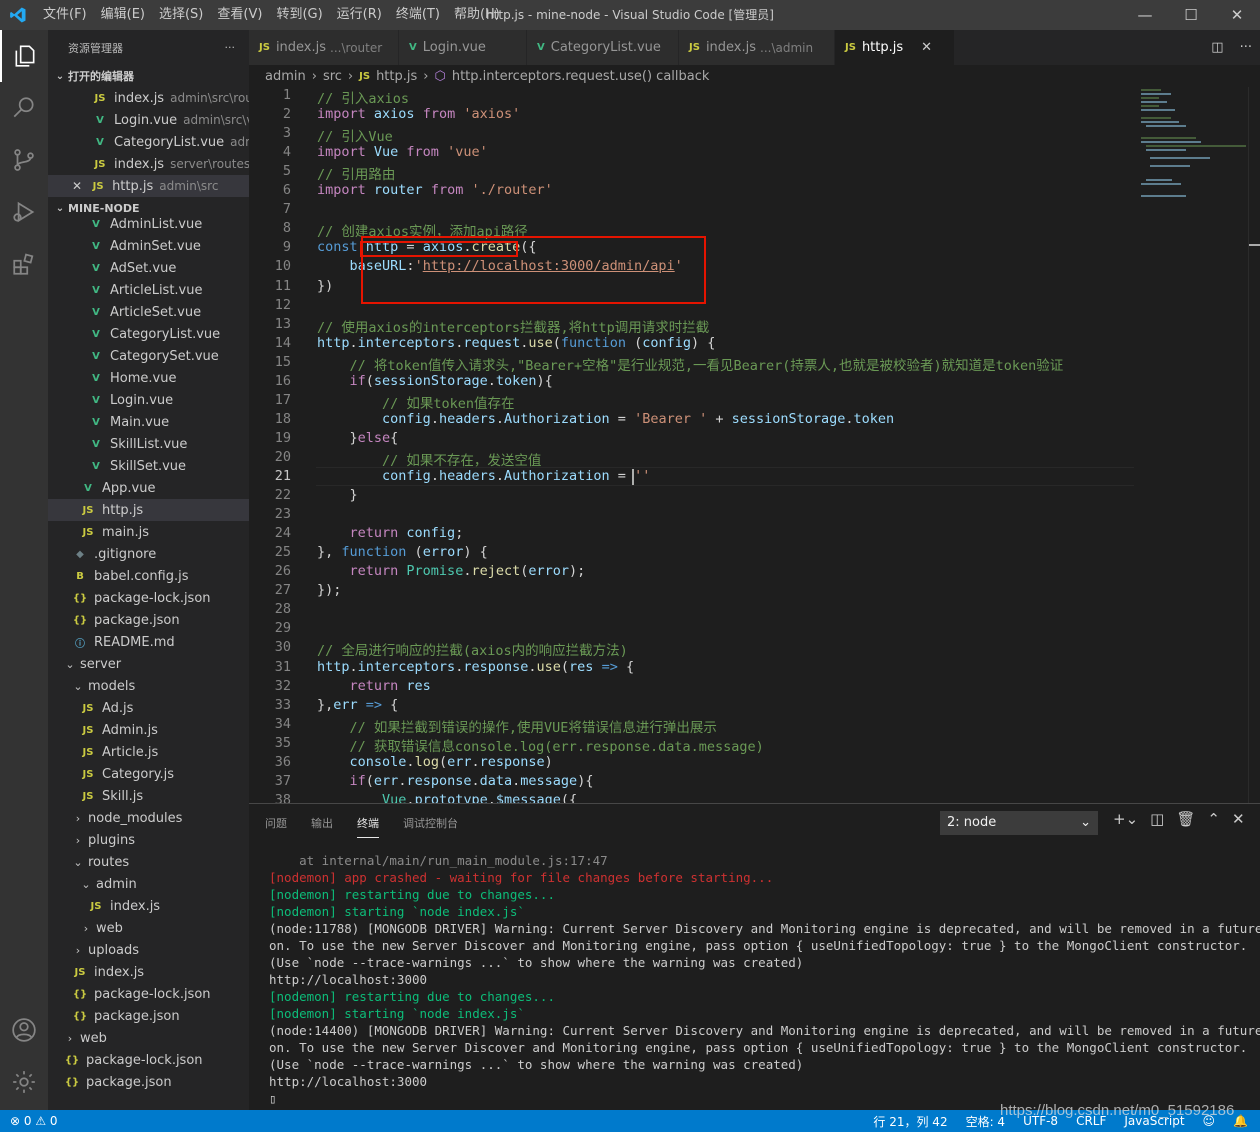 This screenshot has height=1132, width=1260. What do you see at coordinates (148, 686) in the screenshot?
I see `tree-item: ⌄ models` at bounding box center [148, 686].